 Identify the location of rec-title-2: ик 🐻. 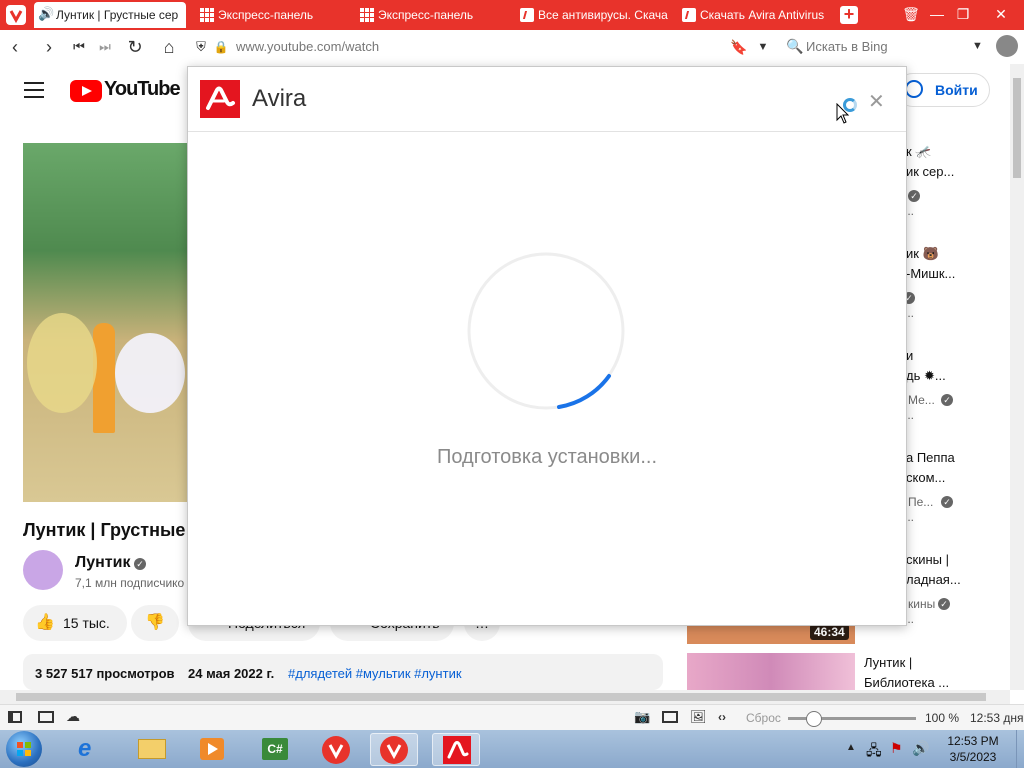
(922, 253).